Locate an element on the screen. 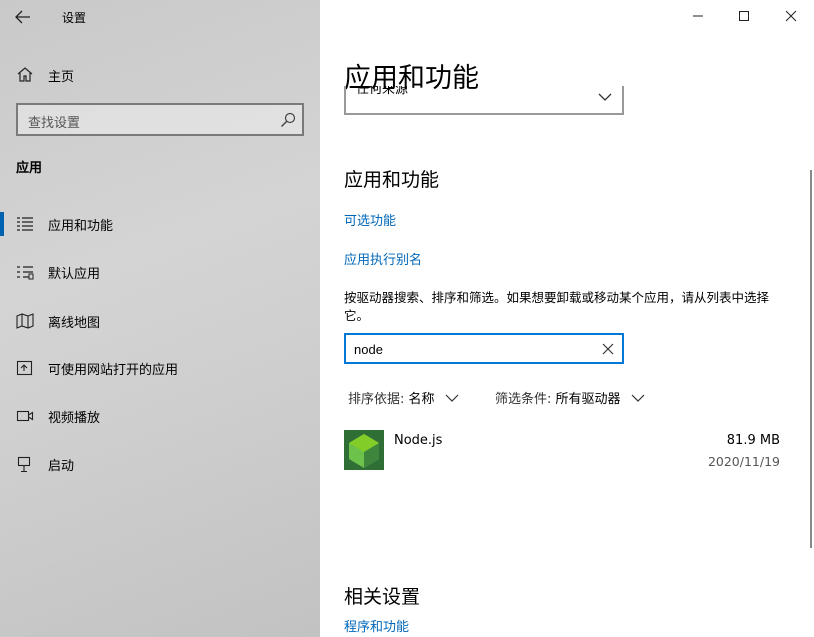 This screenshot has height=637, width=814. close-button is located at coordinates (791, 16).